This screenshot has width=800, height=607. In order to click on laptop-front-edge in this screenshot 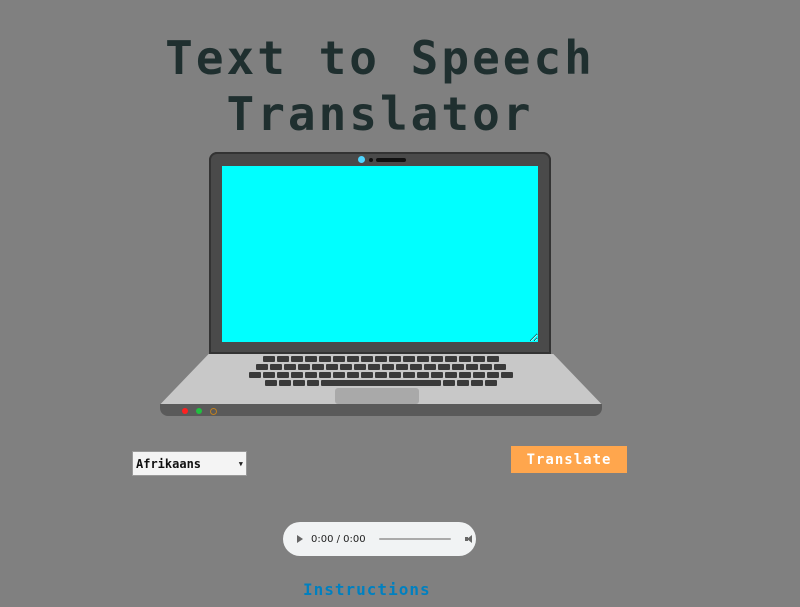, I will do `click(381, 410)`.